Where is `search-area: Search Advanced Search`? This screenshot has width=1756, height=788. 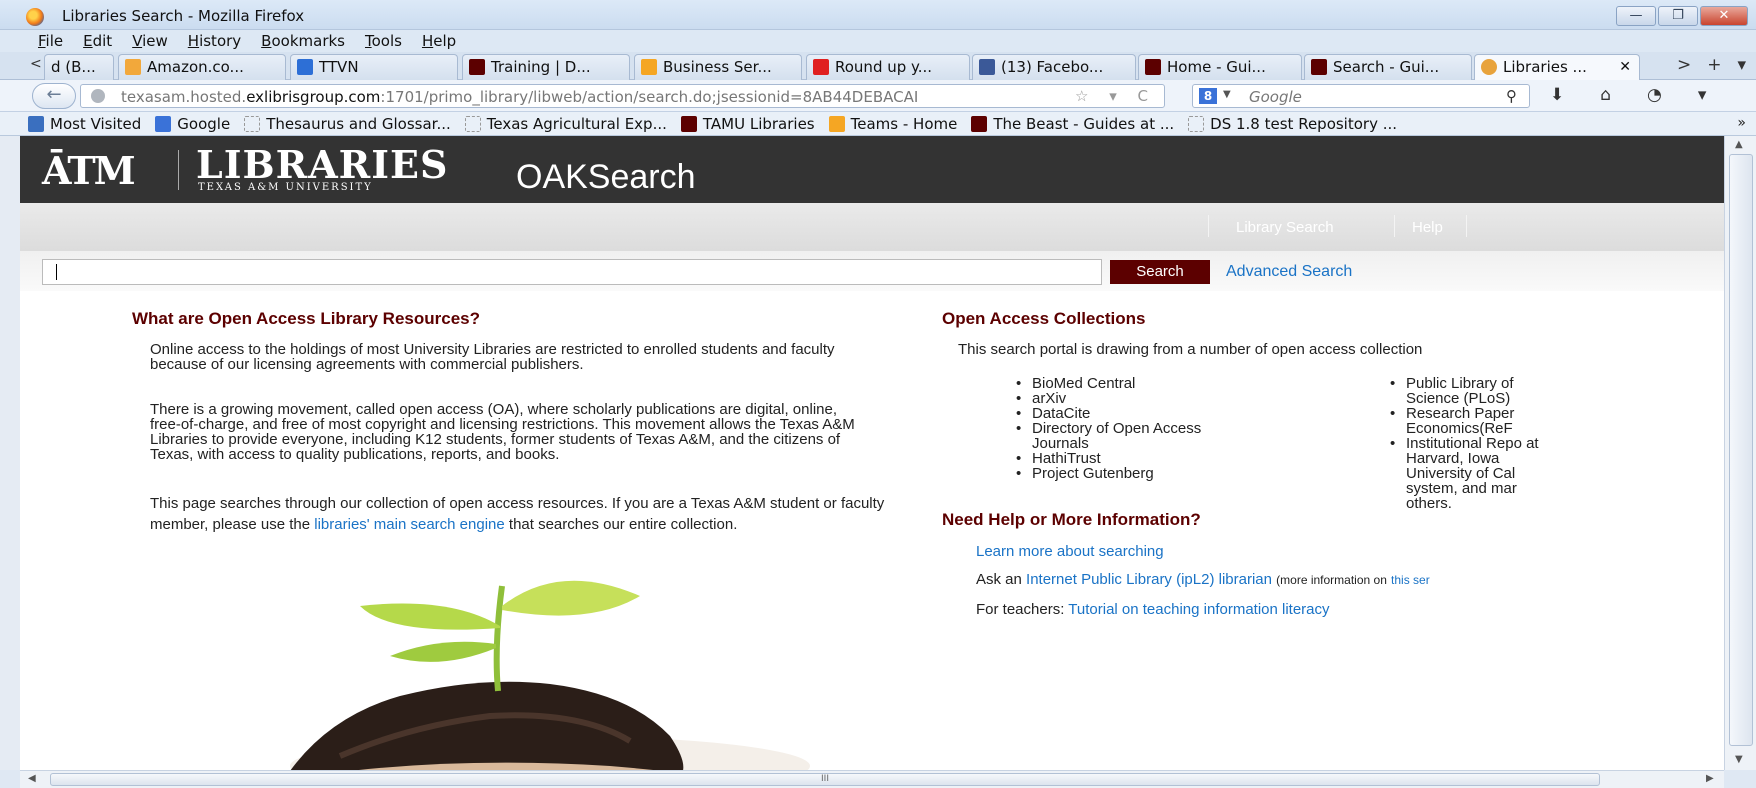 search-area: Search Advanced Search is located at coordinates (872, 271).